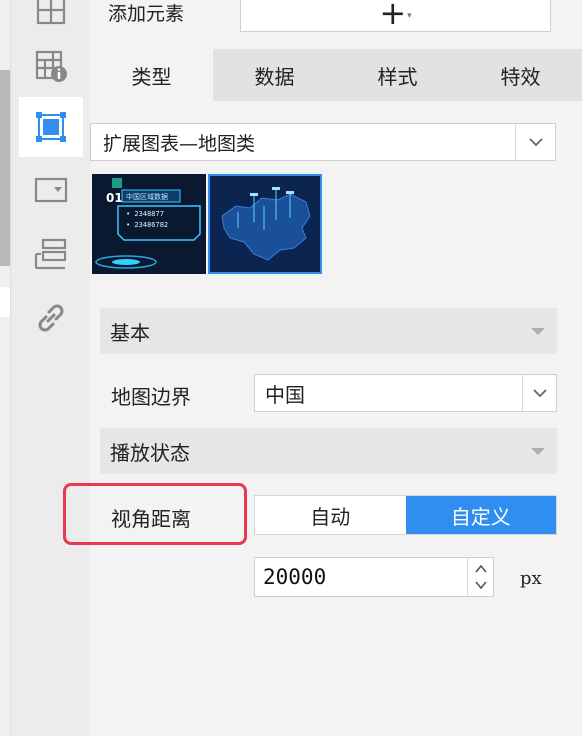 The height and width of the screenshot is (736, 582). I want to click on grid-icon, so click(51, 12).